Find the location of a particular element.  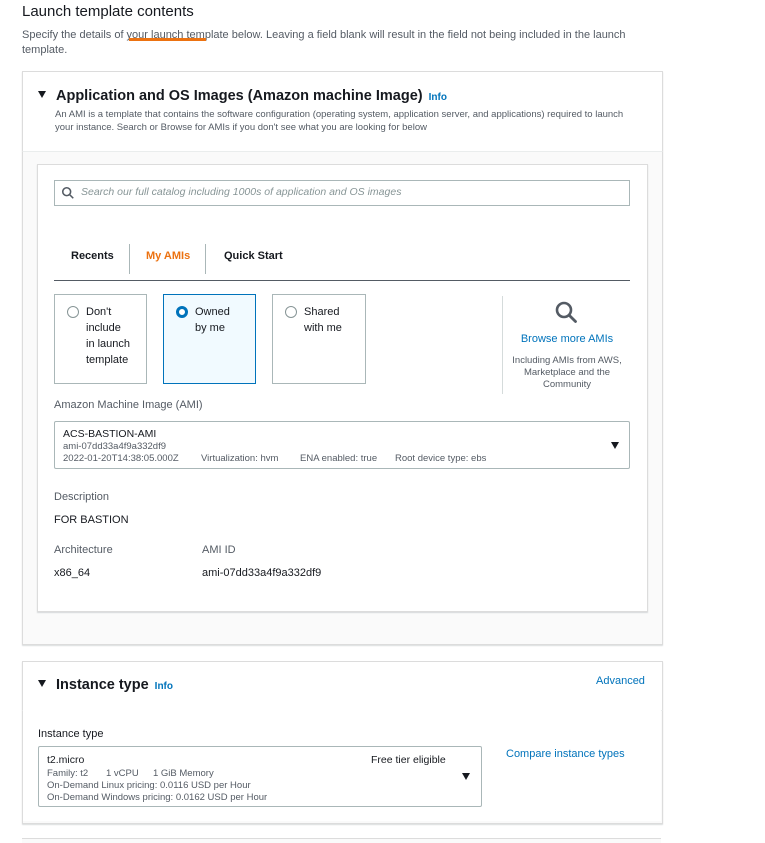

tile-dont-include: Don't include in launch template is located at coordinates (100, 339).